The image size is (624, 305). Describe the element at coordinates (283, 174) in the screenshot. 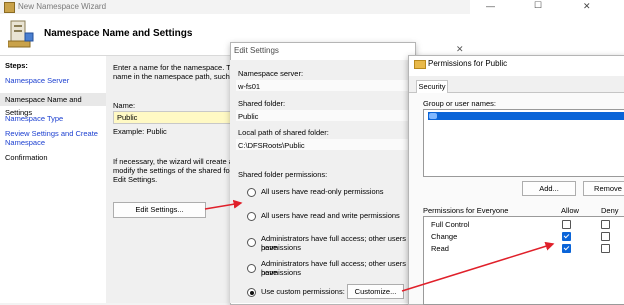

I see `shared-folder-permissions-label: Shared folder permissions:` at that location.